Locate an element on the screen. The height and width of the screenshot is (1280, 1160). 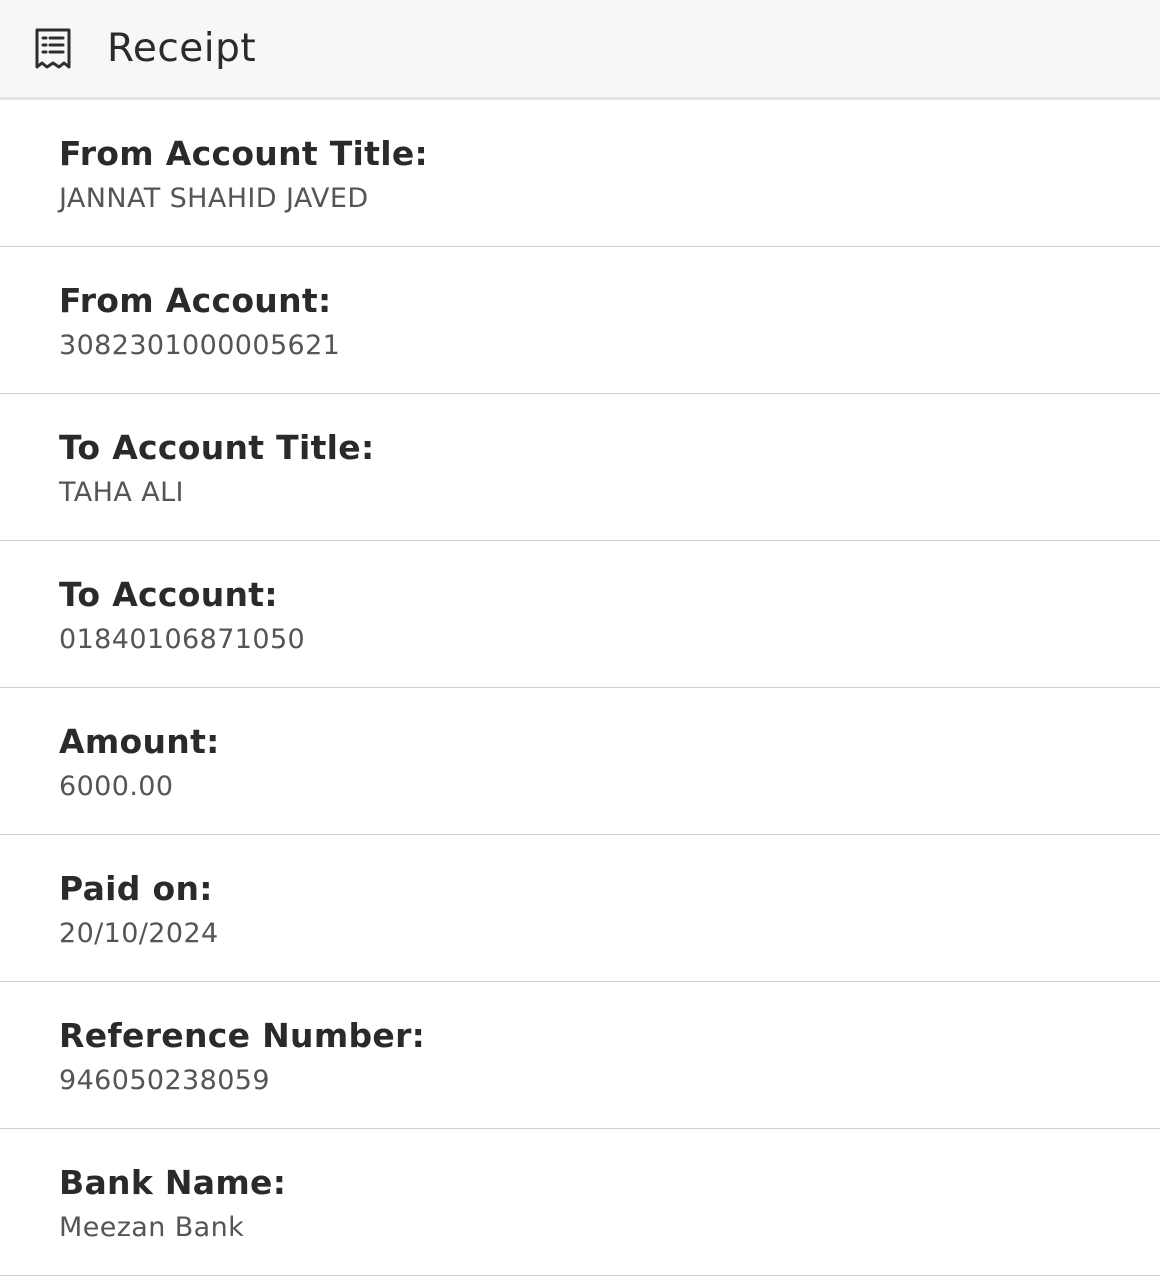
detail-label: To Account: is located at coordinates (168, 594).